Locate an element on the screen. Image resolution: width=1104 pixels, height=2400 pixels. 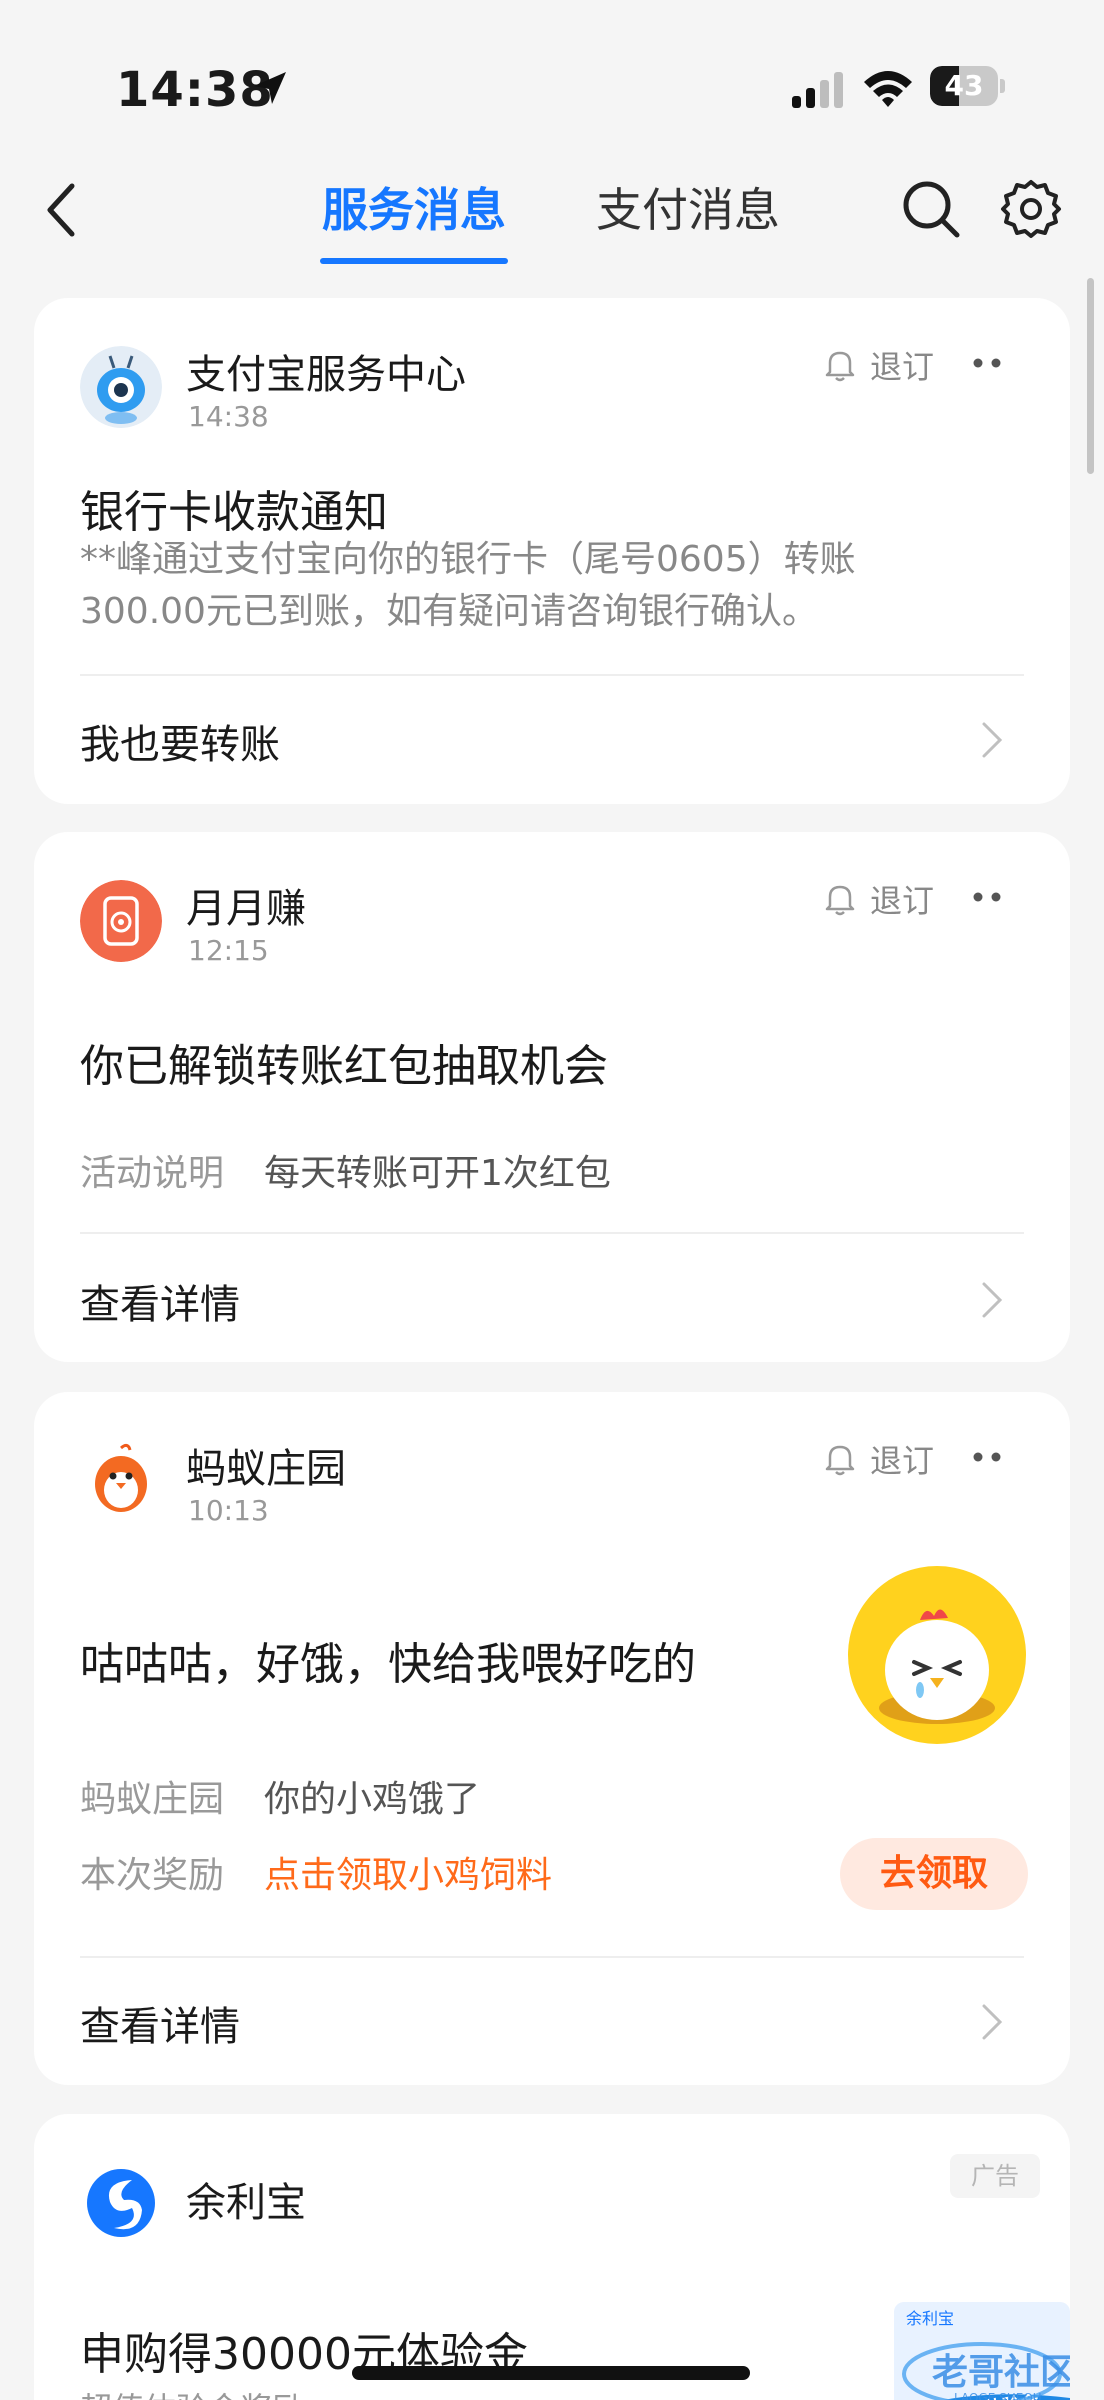
search-icon is located at coordinates (931, 209).